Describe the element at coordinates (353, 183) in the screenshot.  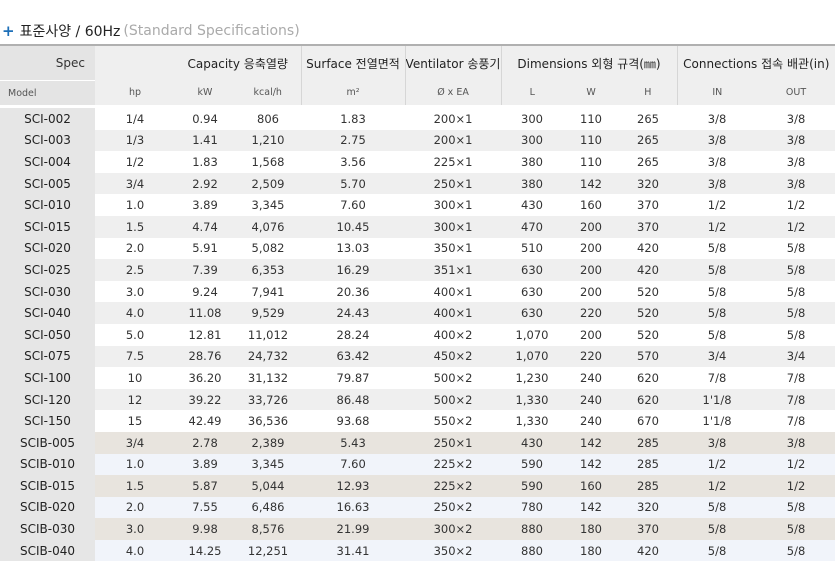
I see `cell-surface: 5.70` at that location.